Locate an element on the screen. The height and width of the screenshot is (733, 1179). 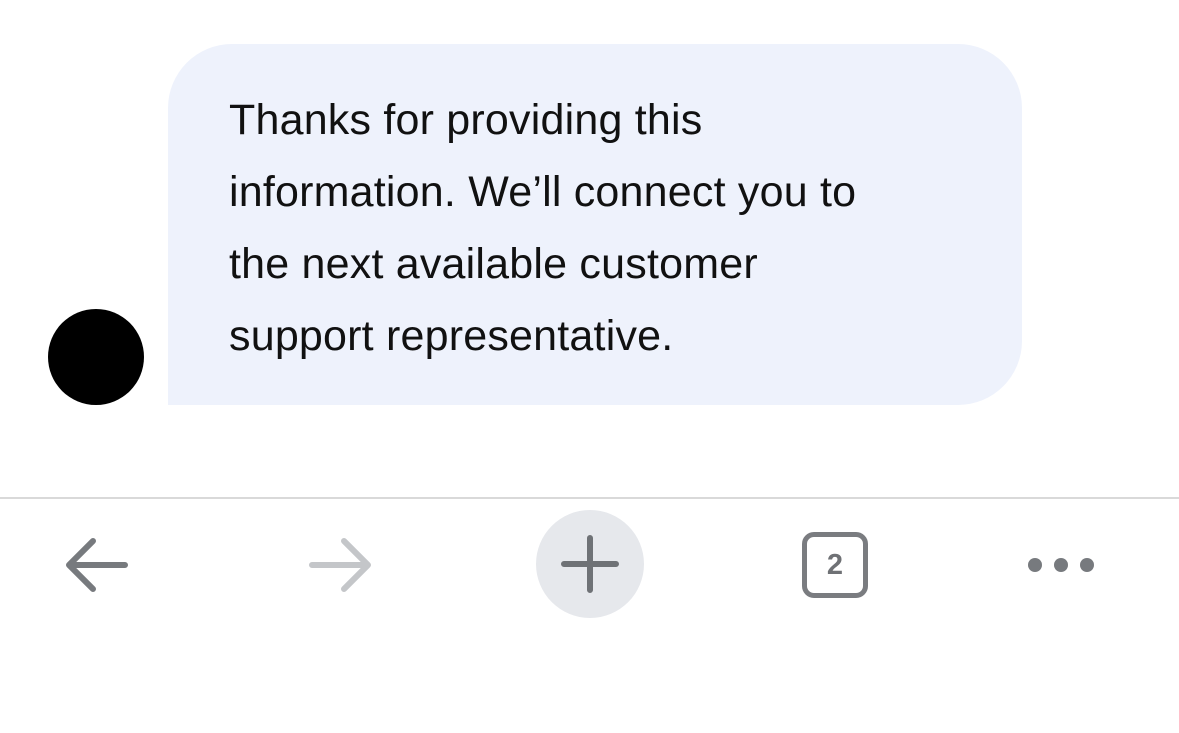
ellipsis-icon is located at coordinates (1061, 565).